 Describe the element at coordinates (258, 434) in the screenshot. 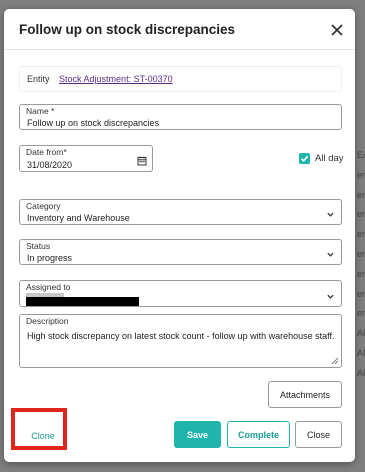

I see `complete-button: Complete` at that location.